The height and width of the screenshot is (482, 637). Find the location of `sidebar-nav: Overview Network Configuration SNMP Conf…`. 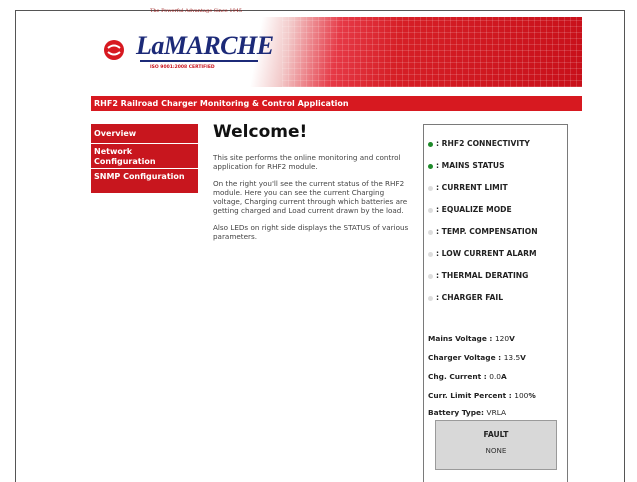

sidebar-nav: Overview Network Configuration SNMP Conf… is located at coordinates (144, 159).